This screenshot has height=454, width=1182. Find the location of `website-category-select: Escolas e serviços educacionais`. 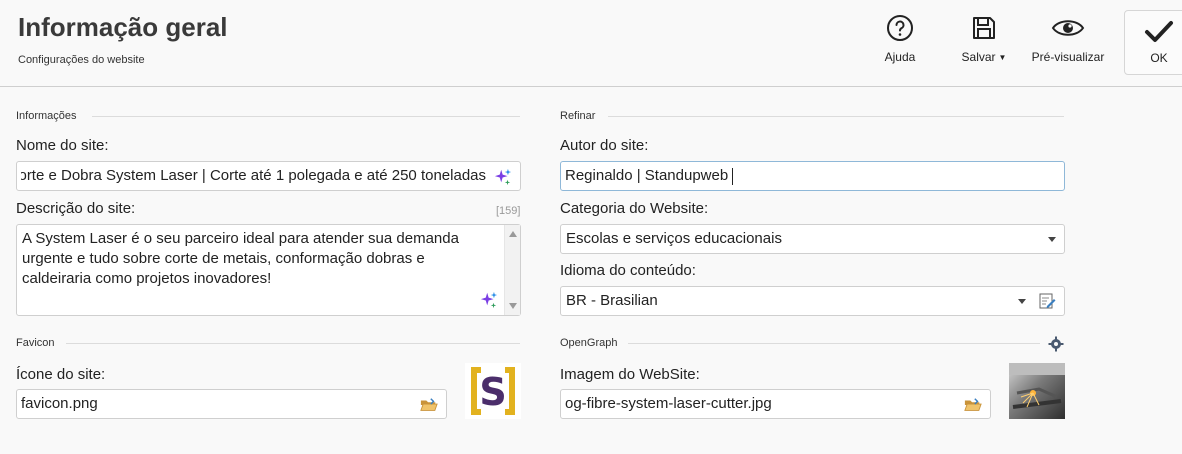

website-category-select: Escolas e serviços educacionais is located at coordinates (812, 239).